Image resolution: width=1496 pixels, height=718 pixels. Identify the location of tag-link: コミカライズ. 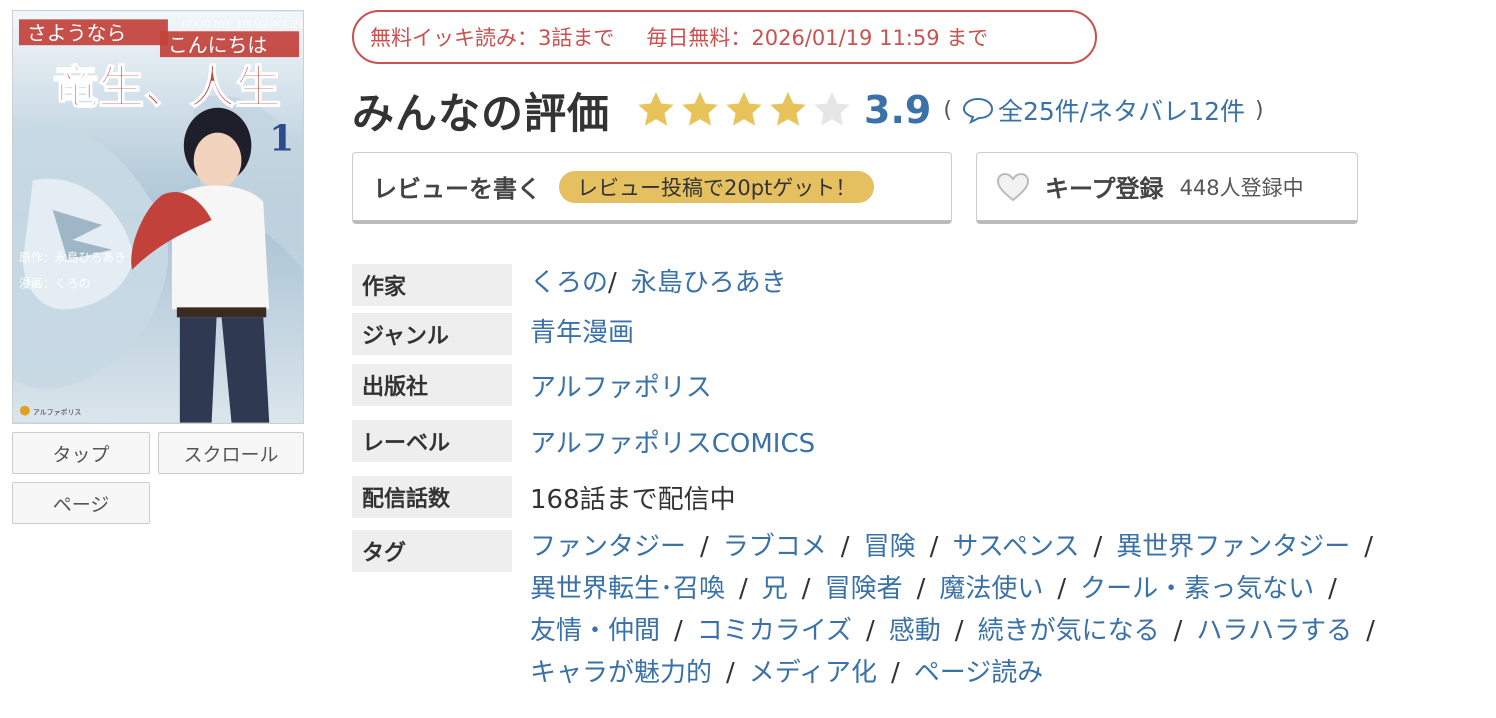
(774, 631).